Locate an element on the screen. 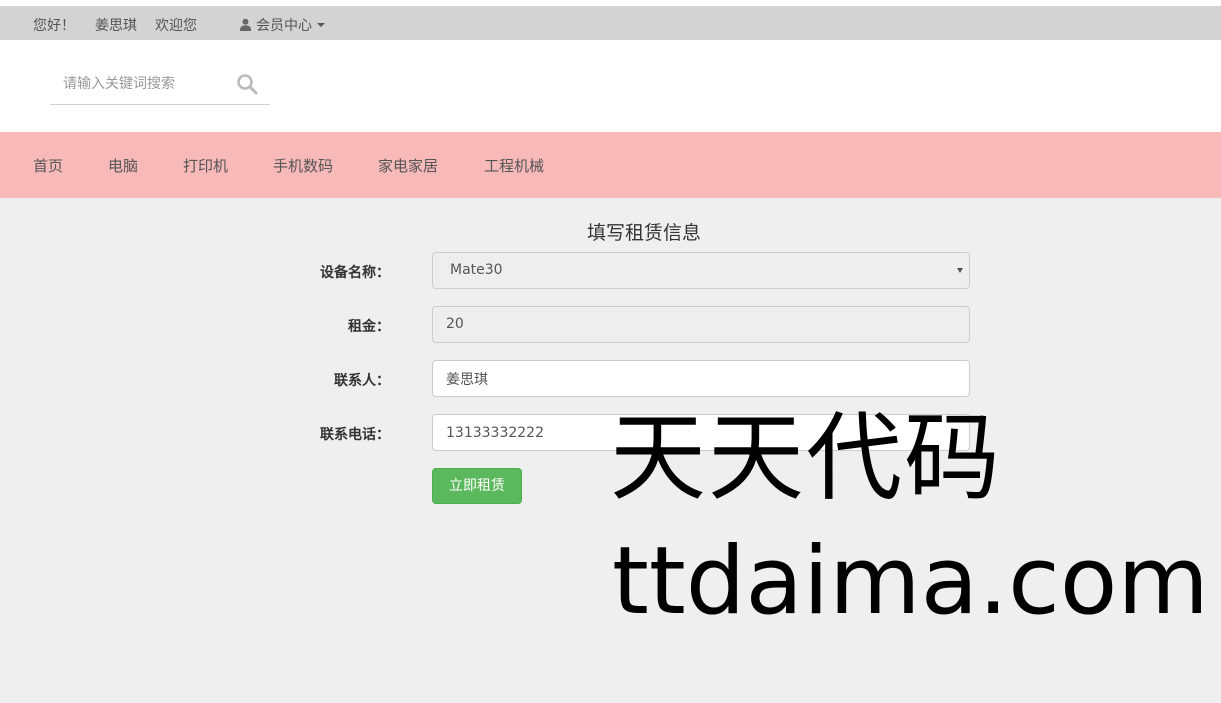 This screenshot has height=703, width=1221. phone-label: 联系电话： is located at coordinates (355, 435).